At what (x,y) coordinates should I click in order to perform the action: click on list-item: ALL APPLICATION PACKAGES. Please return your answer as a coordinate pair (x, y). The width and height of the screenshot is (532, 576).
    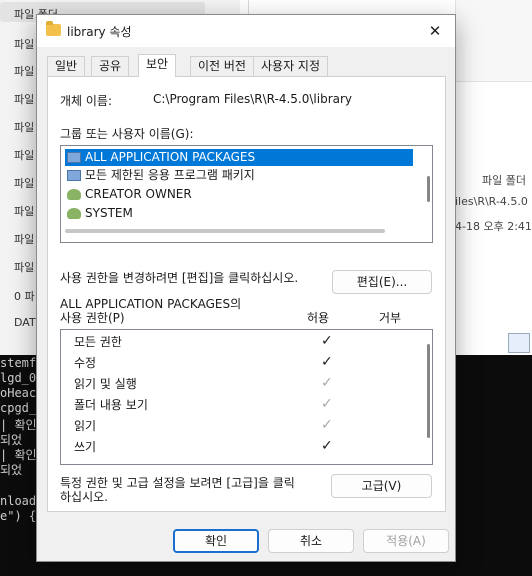
    Looking at the image, I should click on (239, 157).